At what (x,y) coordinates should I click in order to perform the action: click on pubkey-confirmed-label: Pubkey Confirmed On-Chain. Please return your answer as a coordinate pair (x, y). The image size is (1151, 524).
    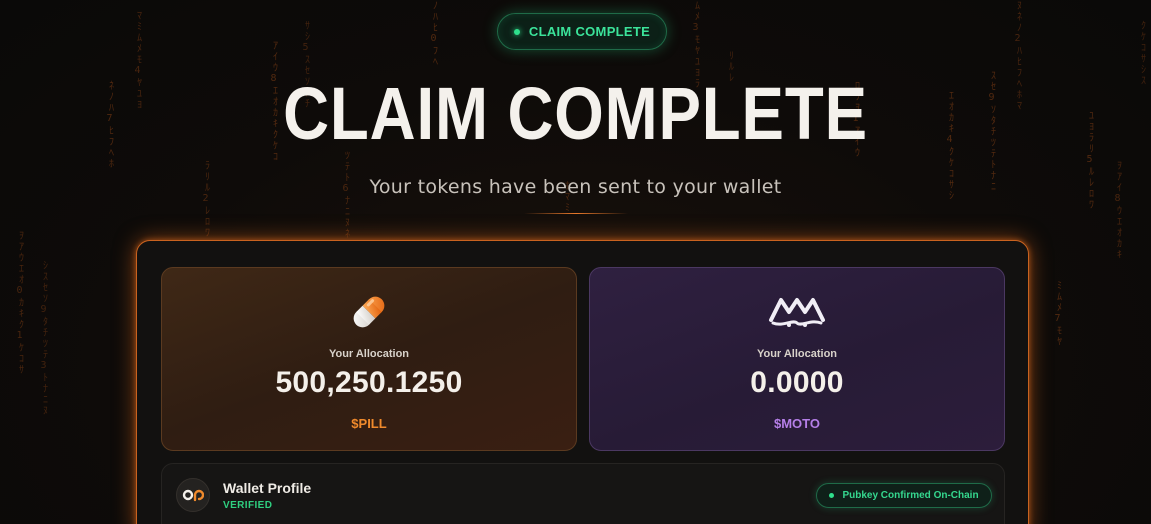
    Looking at the image, I should click on (910, 495).